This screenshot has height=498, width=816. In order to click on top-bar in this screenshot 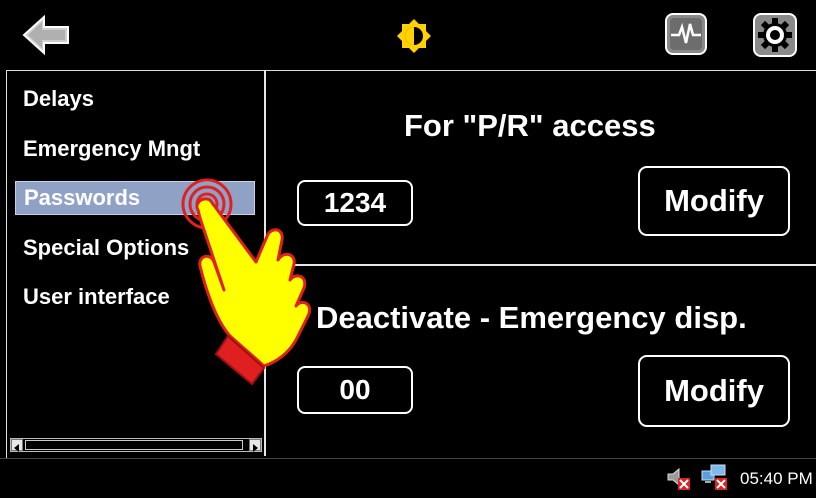, I will do `click(408, 35)`.